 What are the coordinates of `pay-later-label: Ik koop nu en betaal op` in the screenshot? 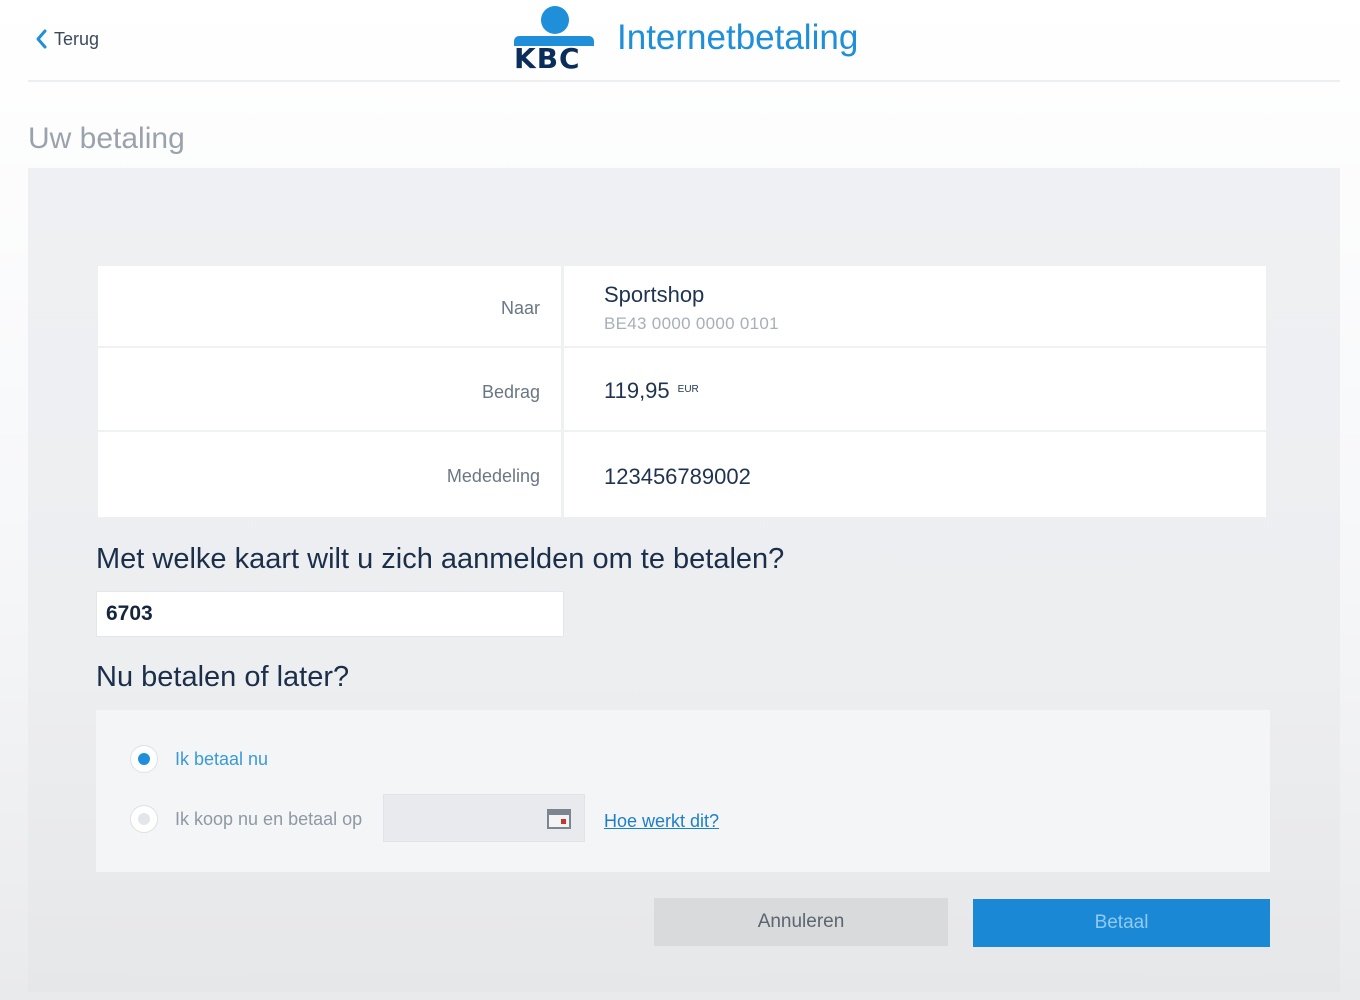 It's located at (268, 819).